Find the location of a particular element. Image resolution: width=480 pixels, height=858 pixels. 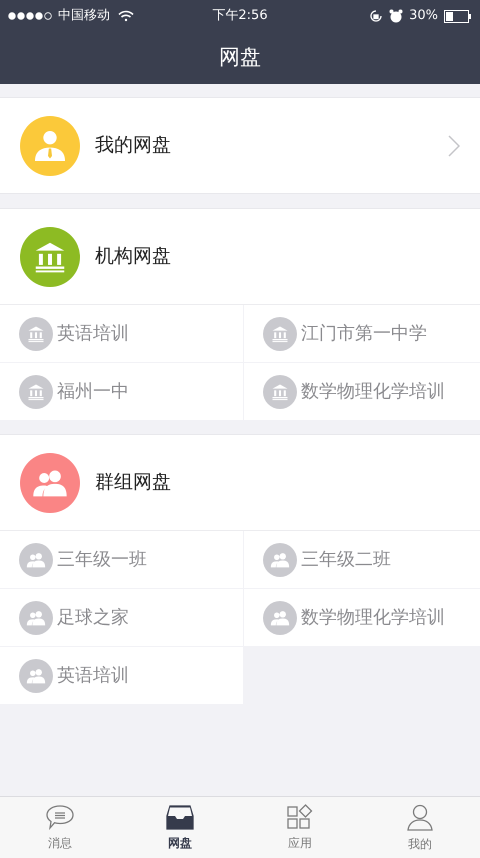

alarm-icon is located at coordinates (396, 16).